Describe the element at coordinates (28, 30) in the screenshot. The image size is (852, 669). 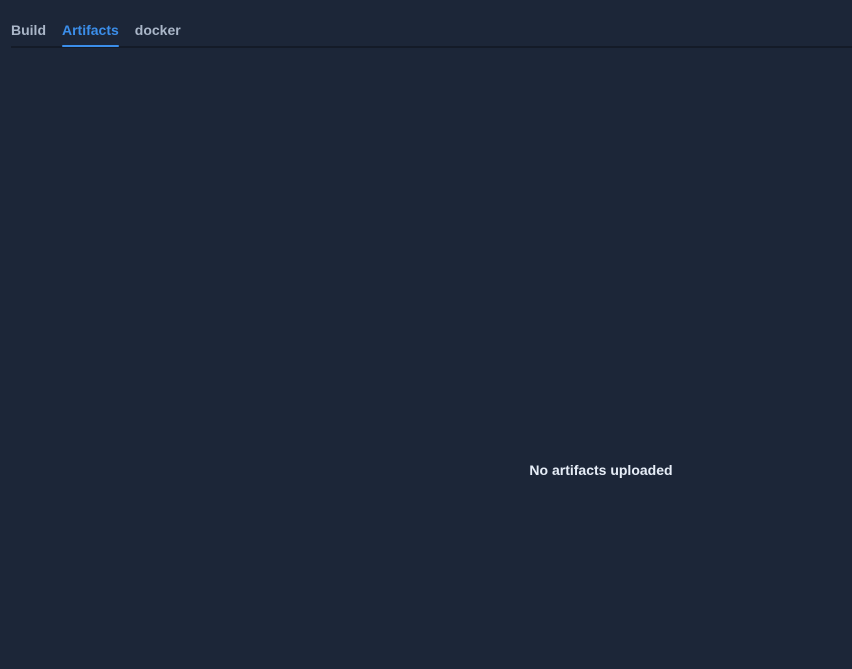
I see `tab-build-label: Build` at that location.